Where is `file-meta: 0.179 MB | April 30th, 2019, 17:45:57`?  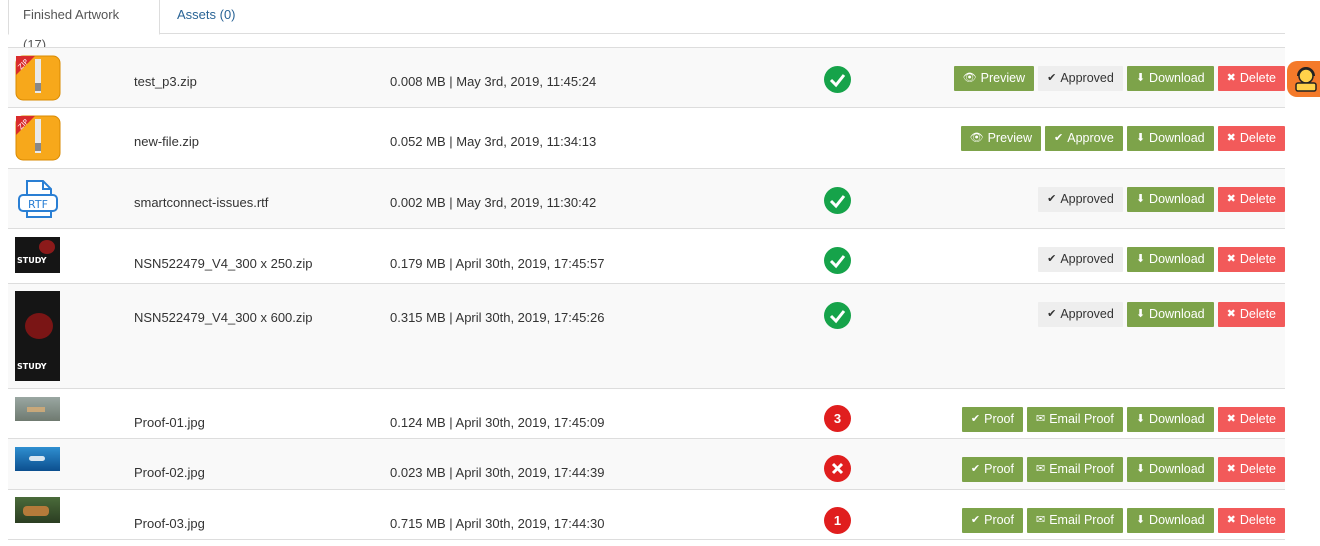
file-meta: 0.179 MB | April 30th, 2019, 17:45:57 is located at coordinates (497, 263).